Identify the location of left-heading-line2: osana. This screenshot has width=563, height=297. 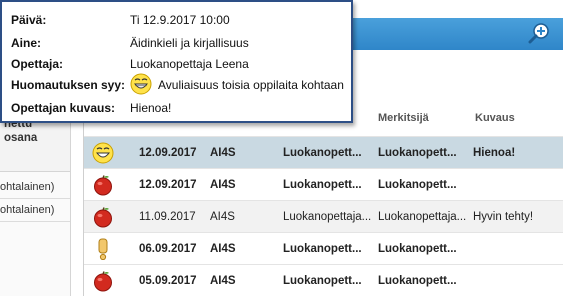
(21, 138).